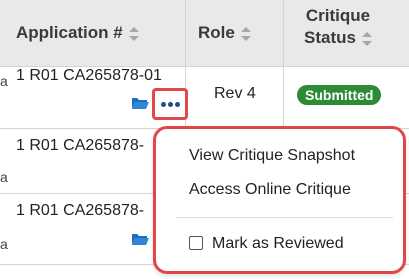 Image resolution: width=409 pixels, height=279 pixels. I want to click on menu-item-mark-as-reviewed: Mark as Reviewed, so click(278, 244).